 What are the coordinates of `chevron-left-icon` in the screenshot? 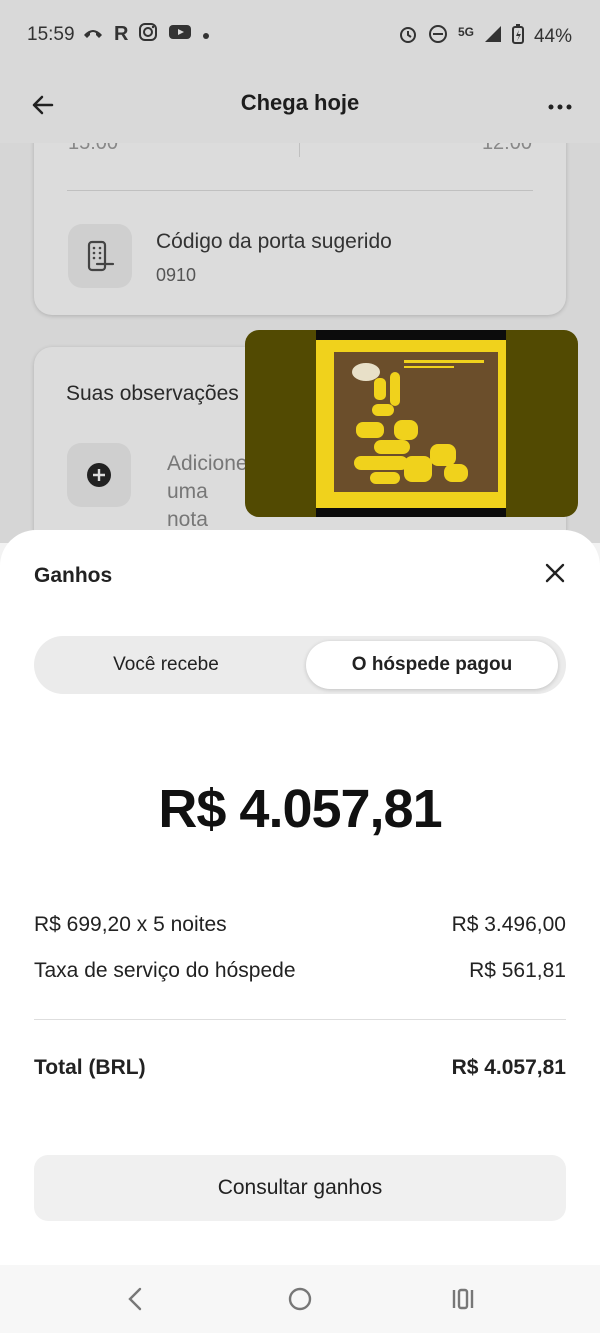 It's located at (135, 1299).